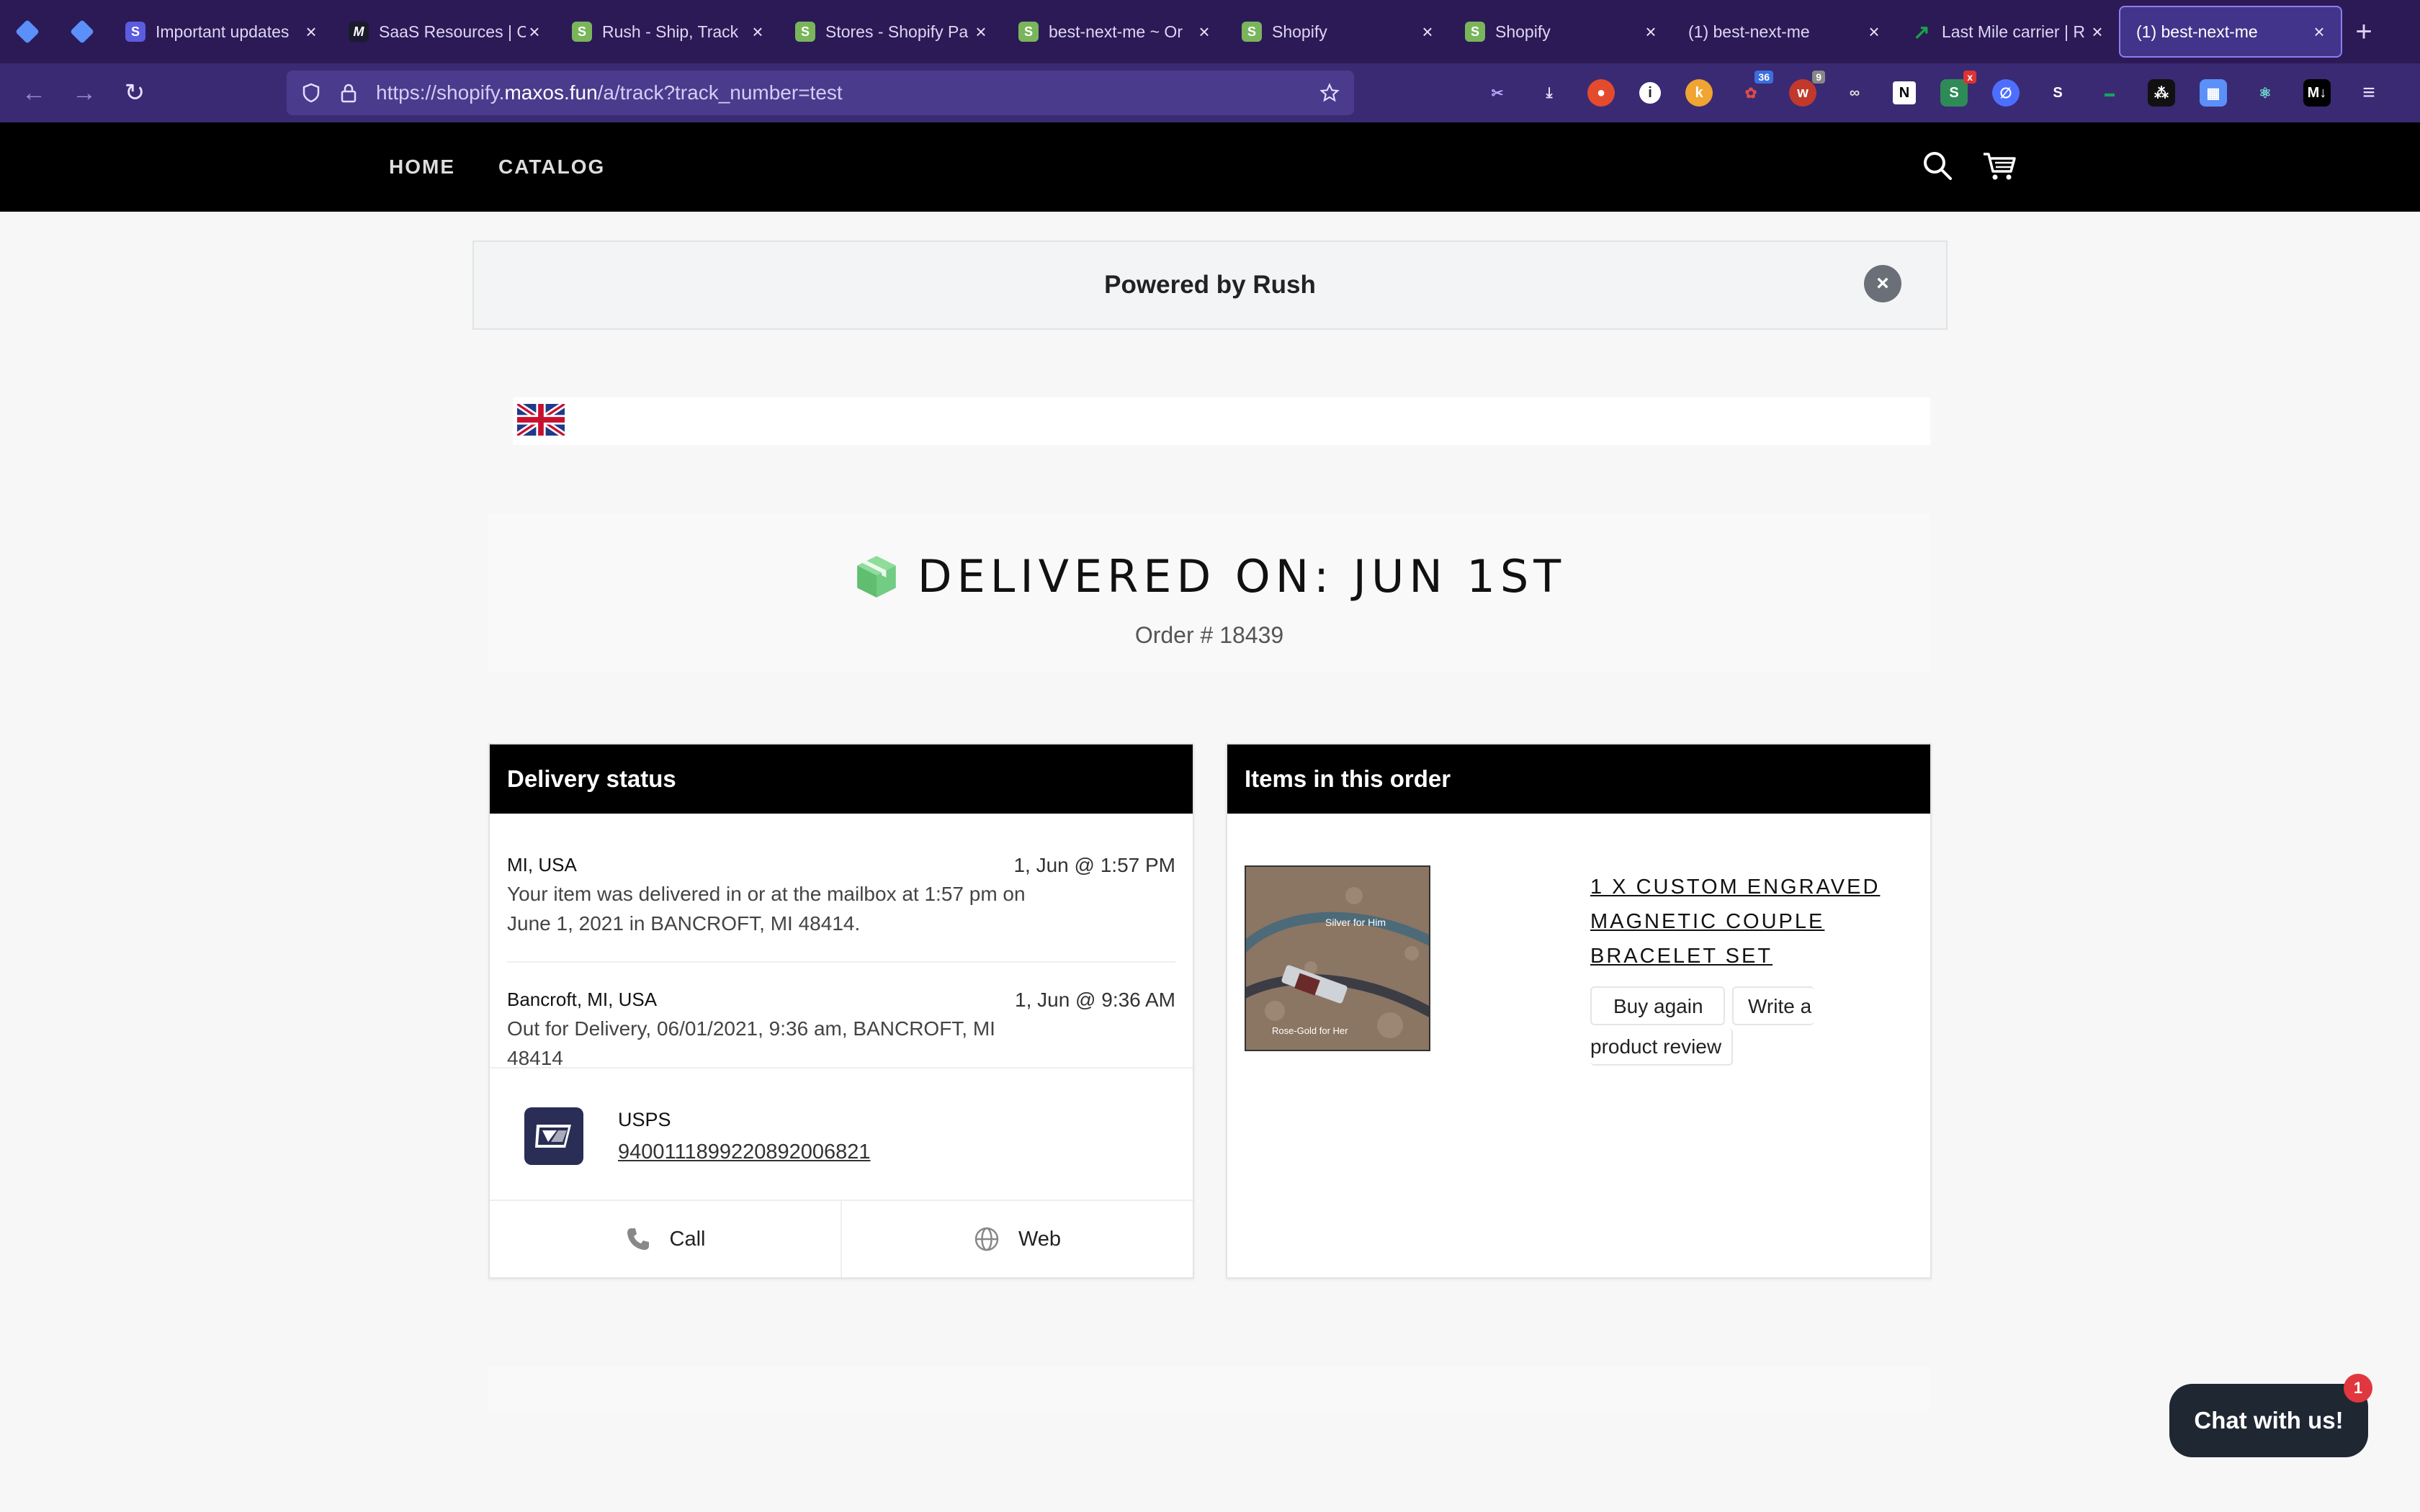 The width and height of the screenshot is (2420, 1512). Describe the element at coordinates (1658, 1005) in the screenshot. I see `buy-again-button: Buy again` at that location.